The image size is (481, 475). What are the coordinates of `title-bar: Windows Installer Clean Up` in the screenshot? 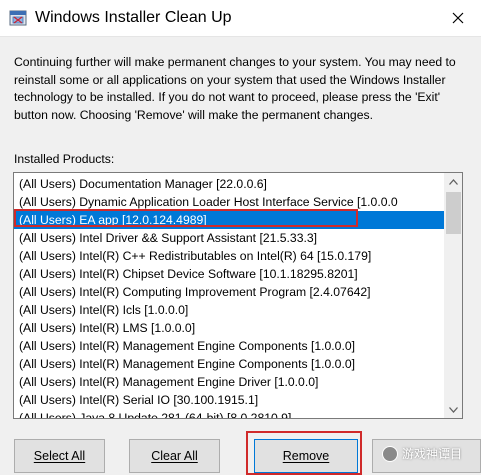 It's located at (240, 18).